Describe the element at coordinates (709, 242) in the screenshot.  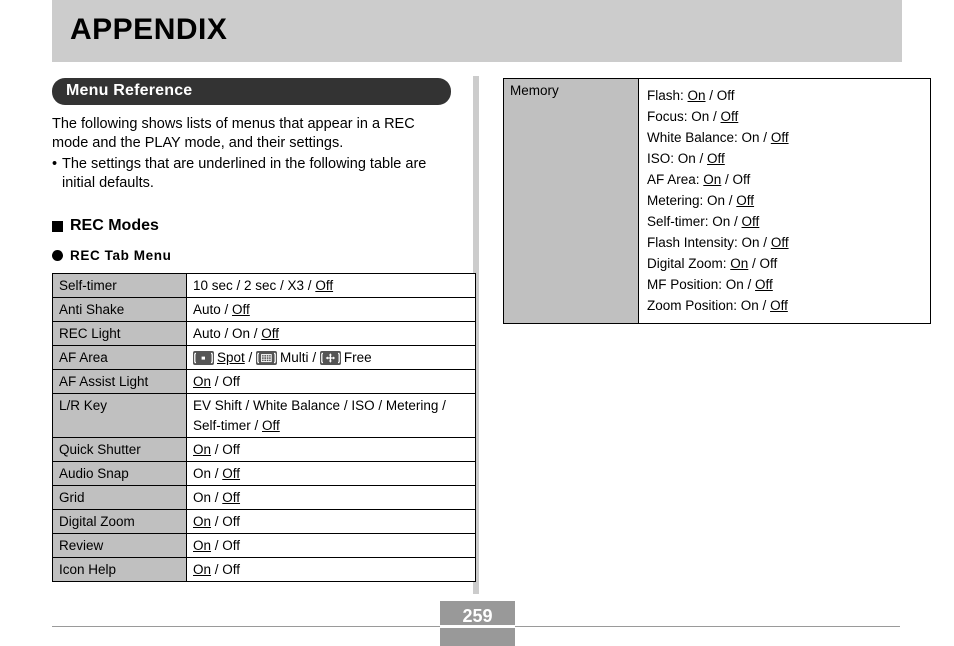
I see `option-text: Flash Intensity: On /` at that location.